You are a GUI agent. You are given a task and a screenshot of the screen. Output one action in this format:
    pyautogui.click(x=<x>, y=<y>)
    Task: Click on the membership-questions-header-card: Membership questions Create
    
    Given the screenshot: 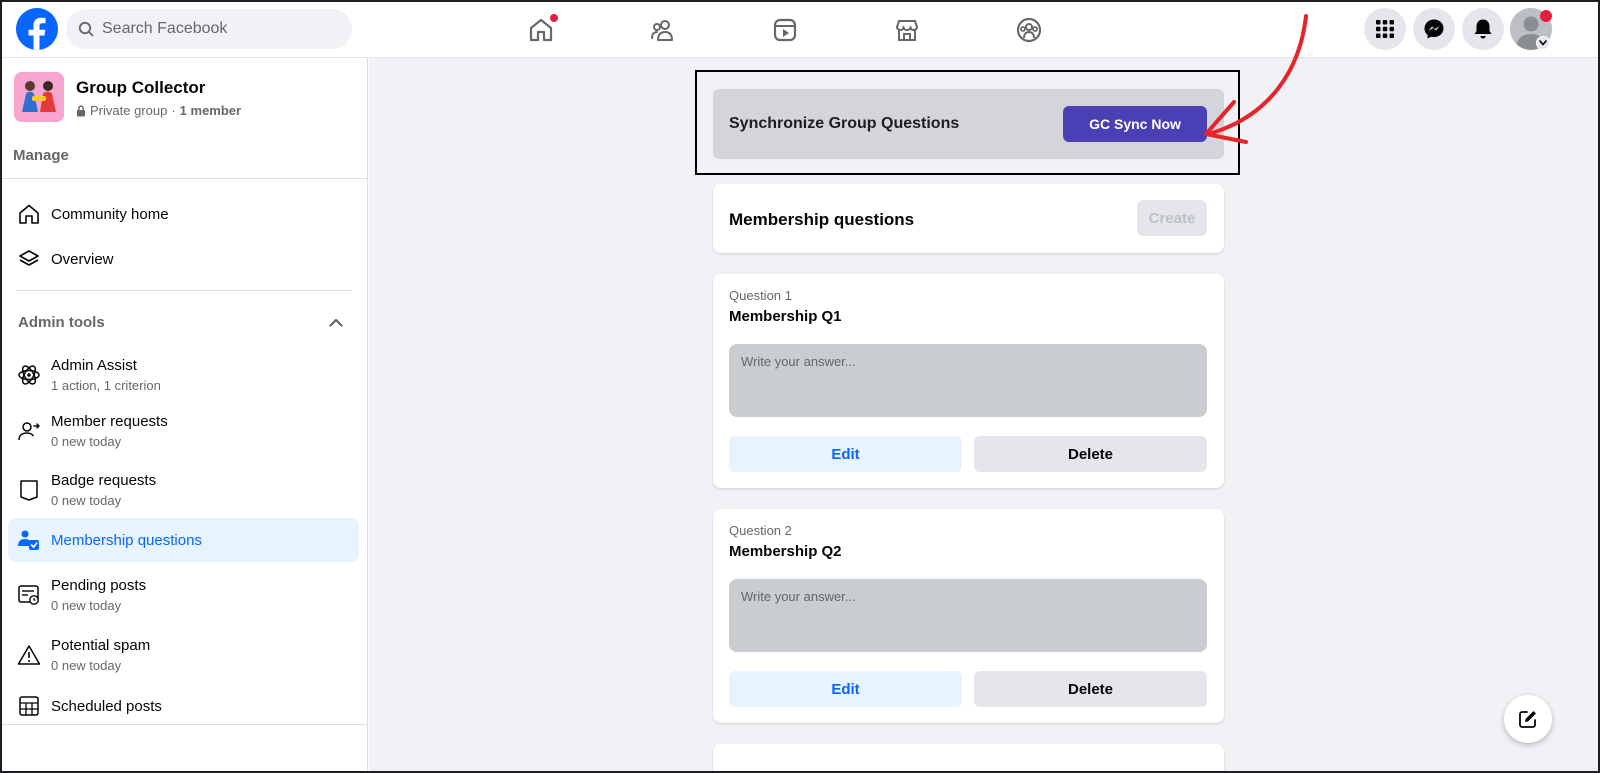 What is the action you would take?
    pyautogui.click(x=968, y=218)
    